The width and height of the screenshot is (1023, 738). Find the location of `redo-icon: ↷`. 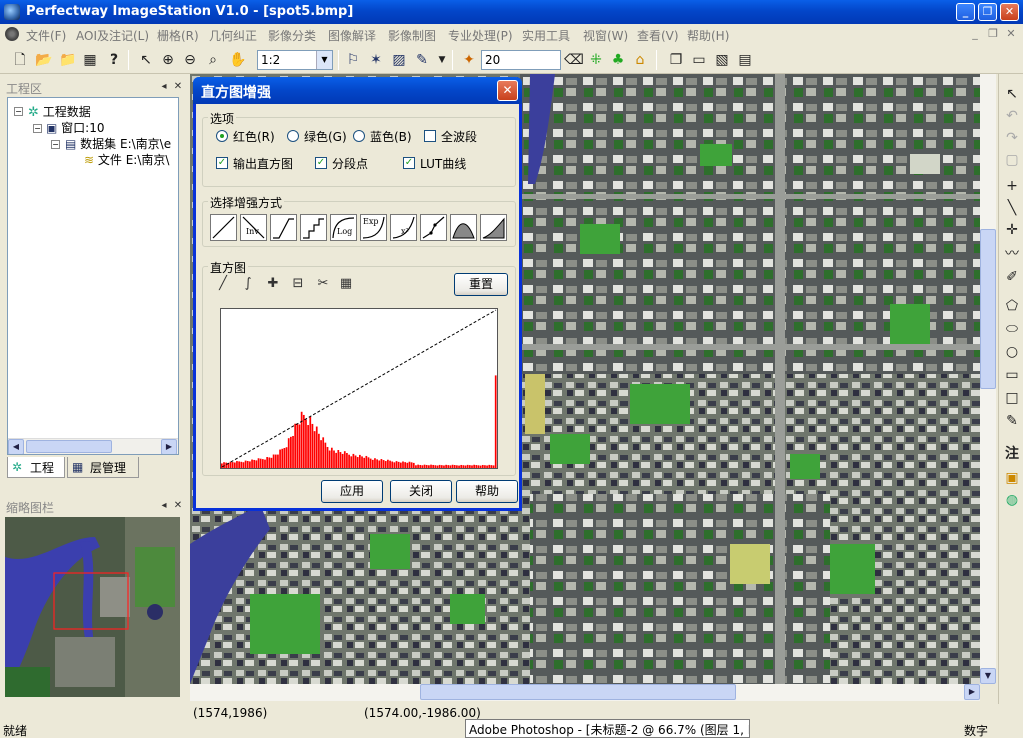

redo-icon: ↷ is located at coordinates (1012, 138).